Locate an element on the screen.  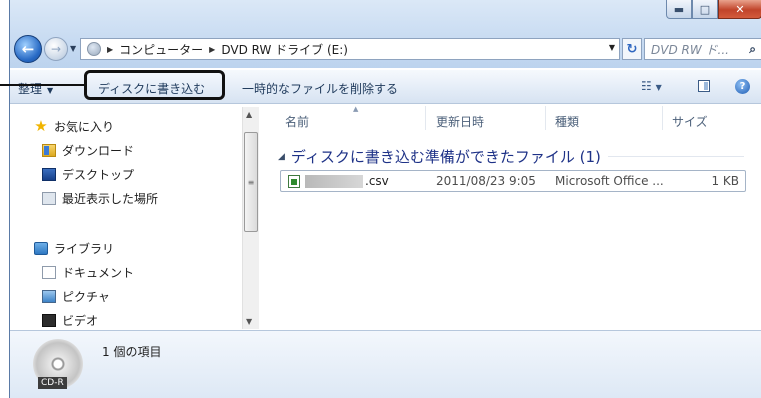
nav-videos: ビデオ is located at coordinates (70, 320).